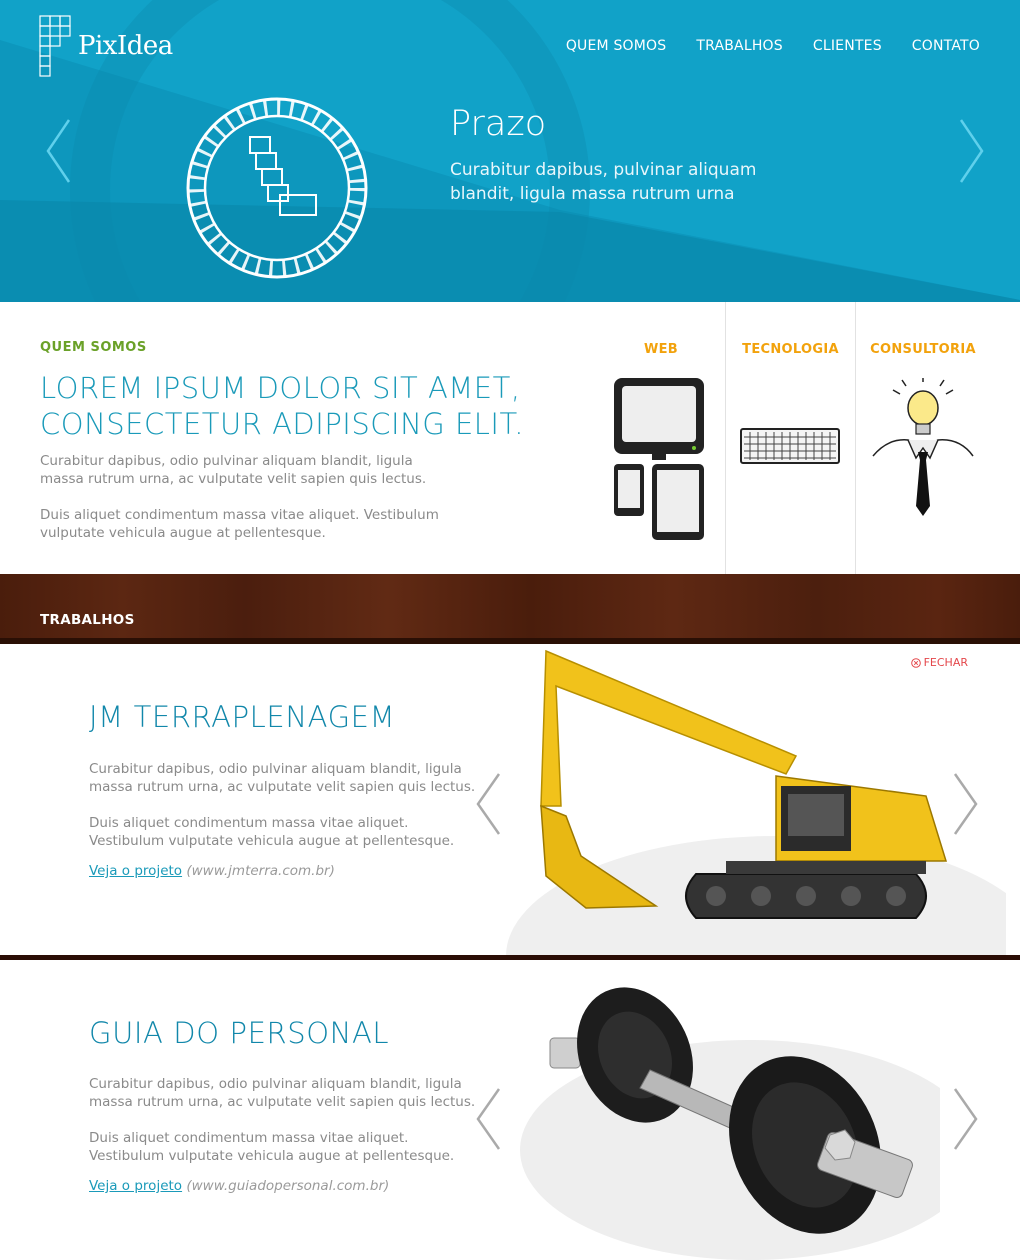 The height and width of the screenshot is (1260, 1020). I want to click on nav-contato: CONTATO, so click(946, 46).